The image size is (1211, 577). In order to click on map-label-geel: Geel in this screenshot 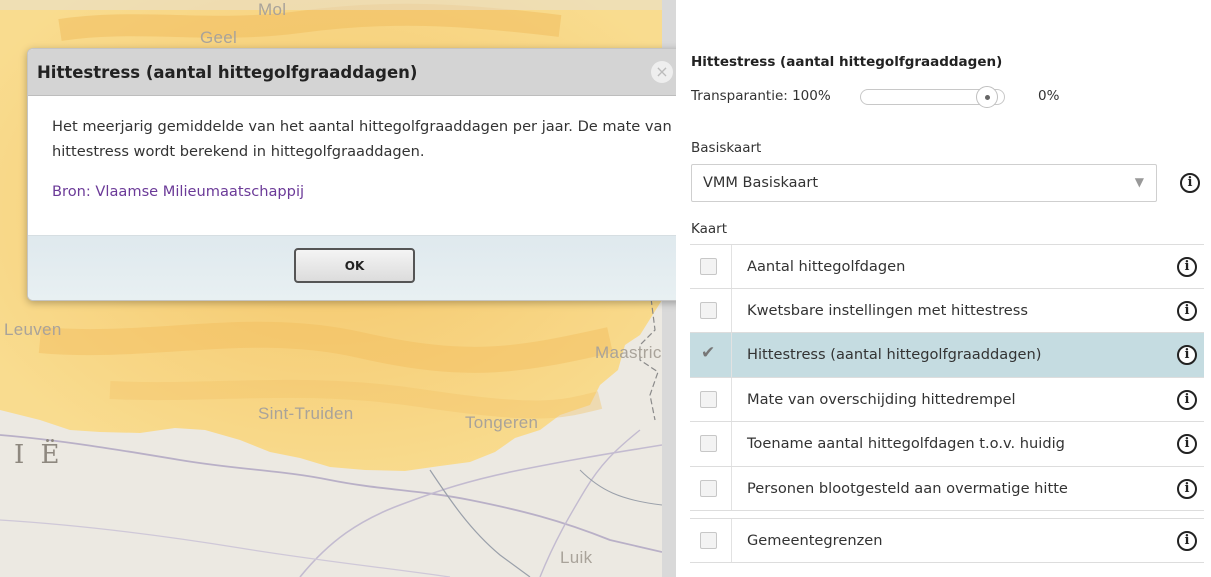, I will do `click(219, 37)`.